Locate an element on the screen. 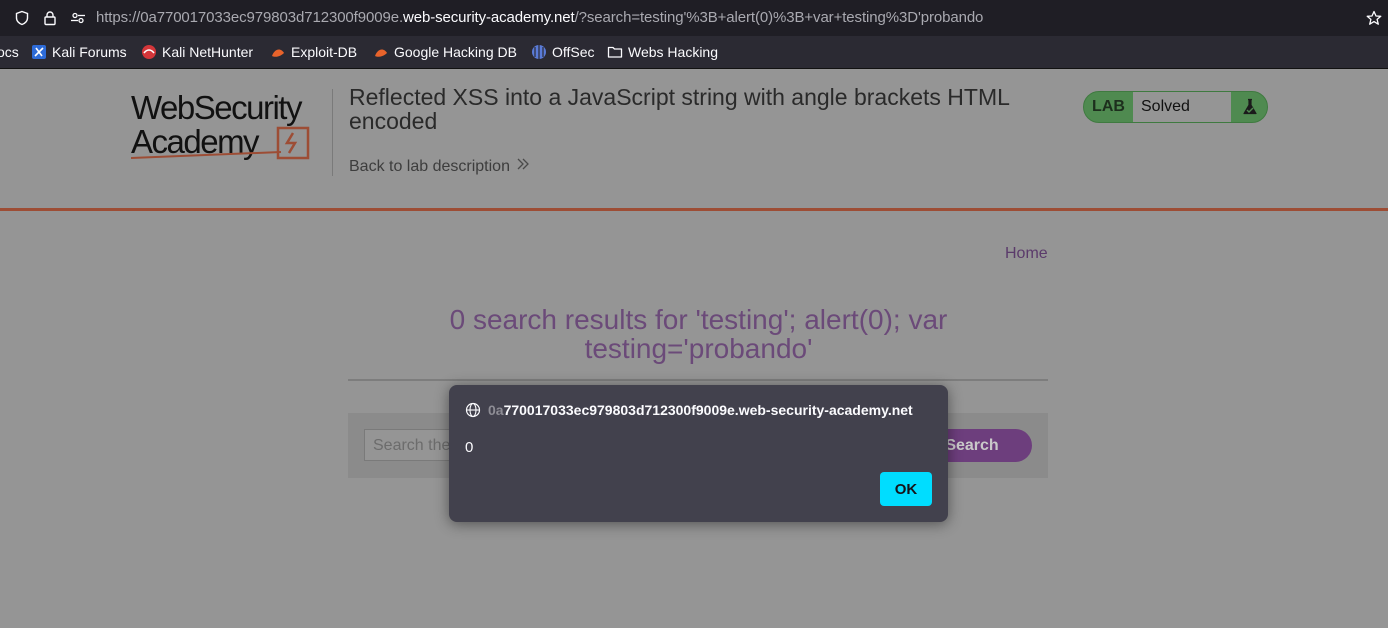 The image size is (1388, 628). bookmark-label: Kali Forums is located at coordinates (89, 52).